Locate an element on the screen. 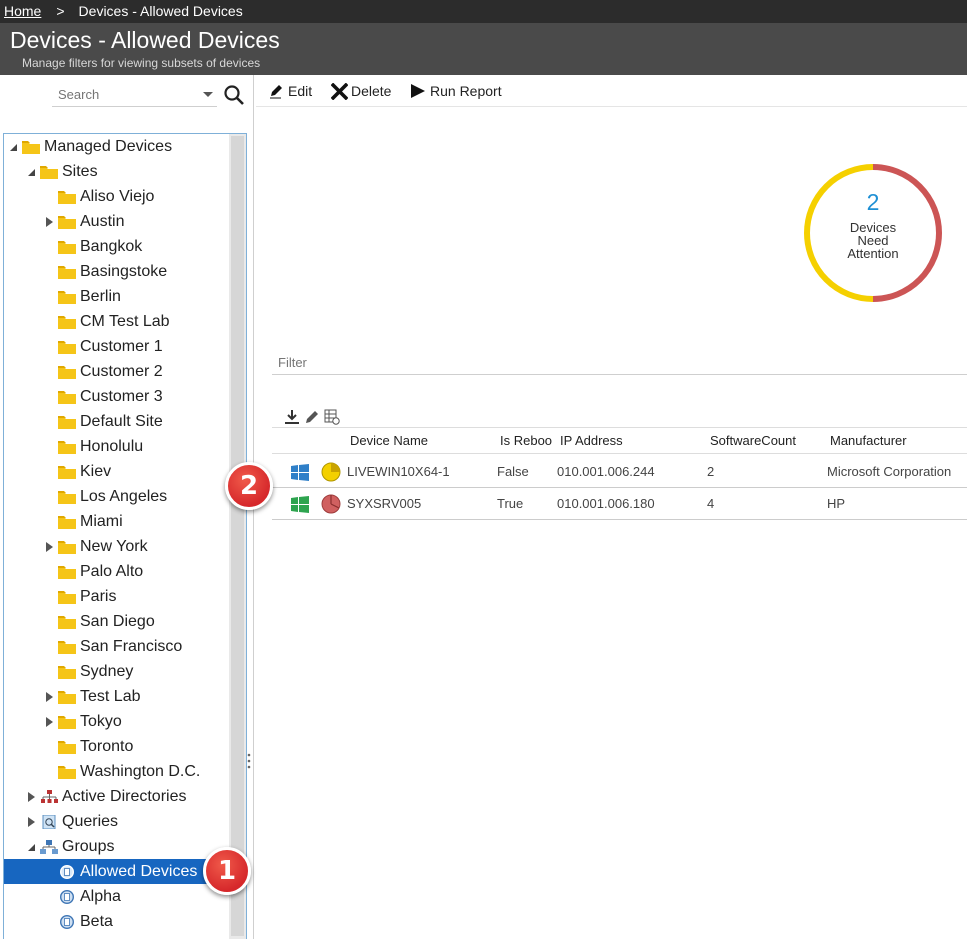 This screenshot has width=967, height=939. column-settings-icon is located at coordinates (332, 417).